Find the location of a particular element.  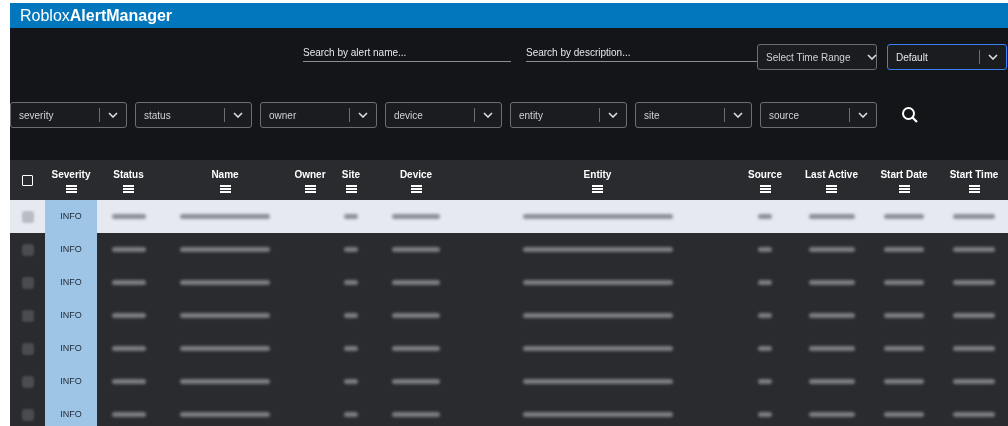

column-header: Start Date is located at coordinates (904, 174).